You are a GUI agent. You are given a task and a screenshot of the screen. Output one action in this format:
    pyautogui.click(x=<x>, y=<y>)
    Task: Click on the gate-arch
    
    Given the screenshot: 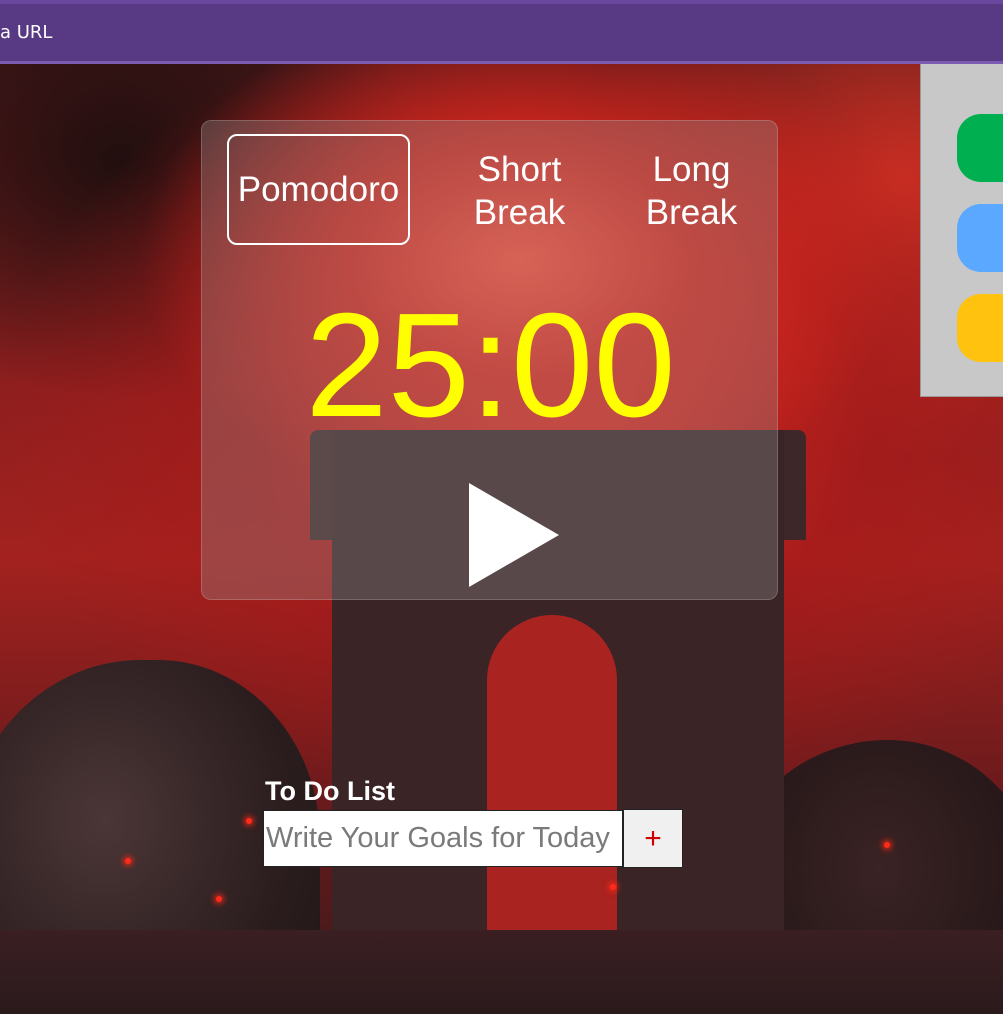 What is the action you would take?
    pyautogui.click(x=552, y=775)
    